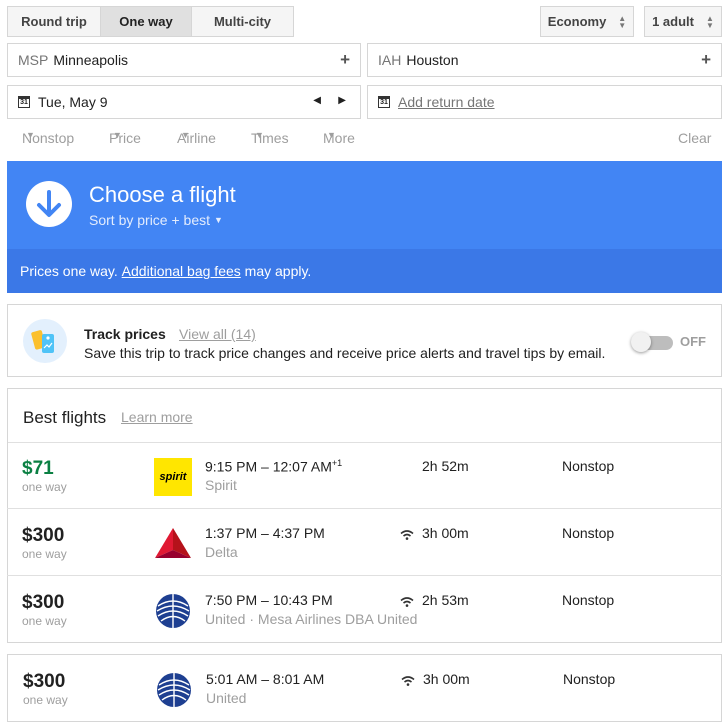 This screenshot has height=722, width=728. I want to click on airline-name: Spirit, so click(221, 485).